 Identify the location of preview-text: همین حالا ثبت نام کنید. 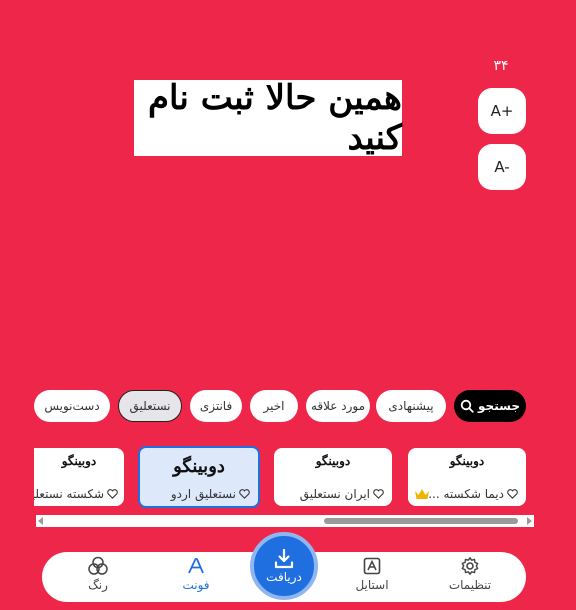
(275, 118).